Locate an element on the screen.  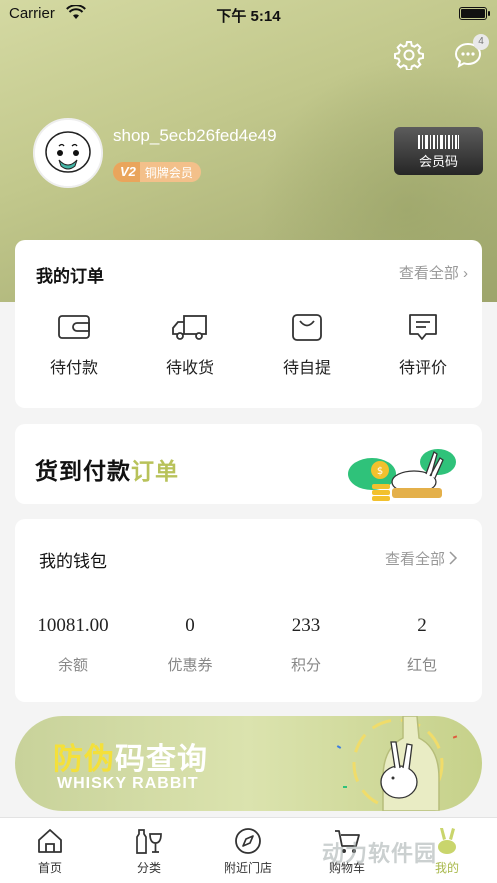
banner-subtitle: WHISKY RABBIT is located at coordinates (128, 783).